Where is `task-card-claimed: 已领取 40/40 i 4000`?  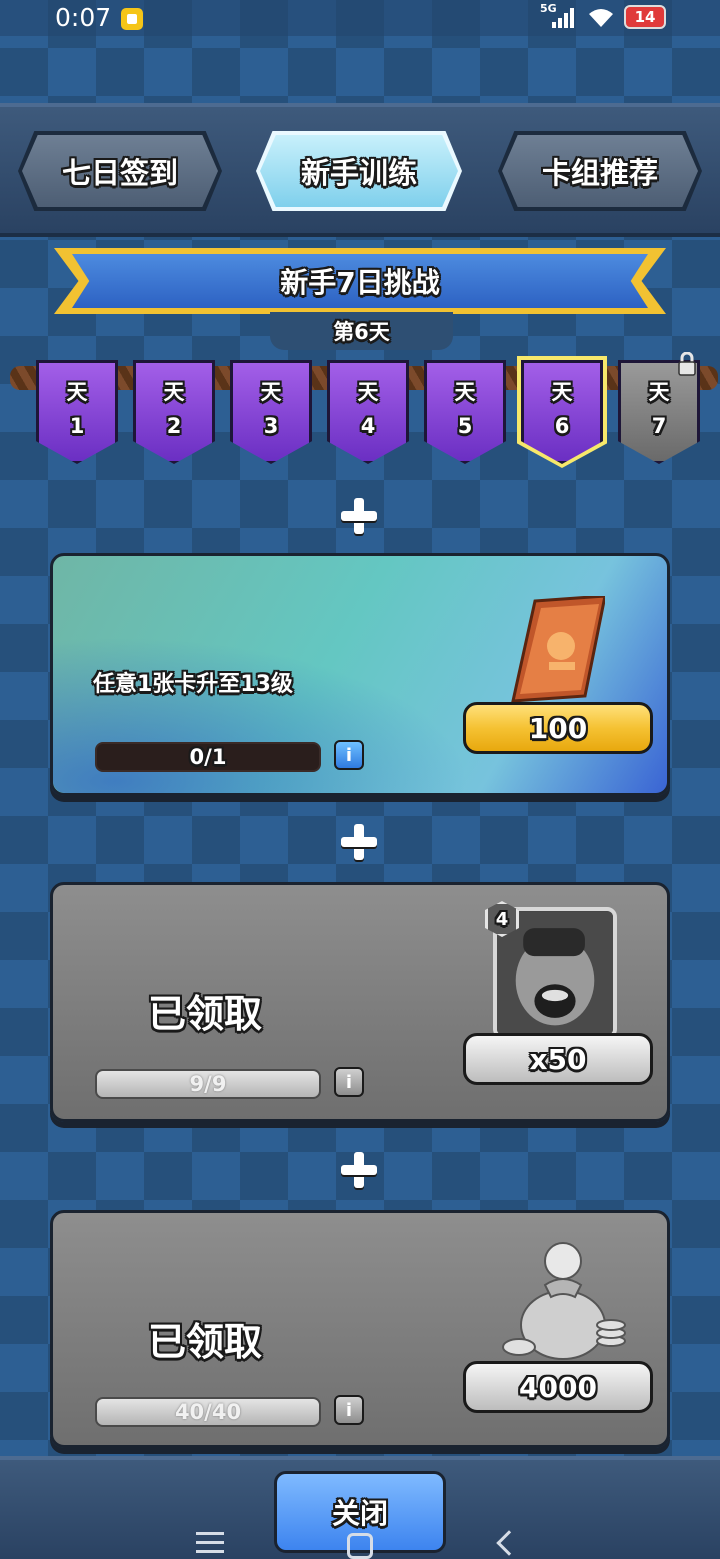 task-card-claimed: 已领取 40/40 i 4000 is located at coordinates (360, 1329).